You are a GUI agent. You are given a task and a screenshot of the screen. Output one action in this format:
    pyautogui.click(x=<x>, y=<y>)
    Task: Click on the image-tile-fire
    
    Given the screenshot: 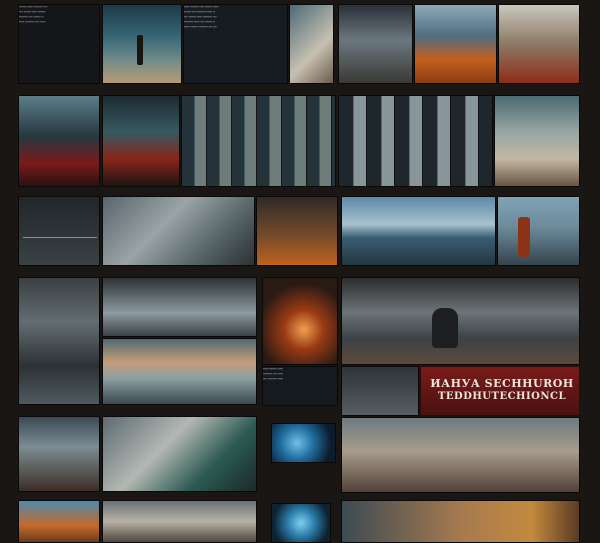 What is the action you would take?
    pyautogui.click(x=300, y=321)
    